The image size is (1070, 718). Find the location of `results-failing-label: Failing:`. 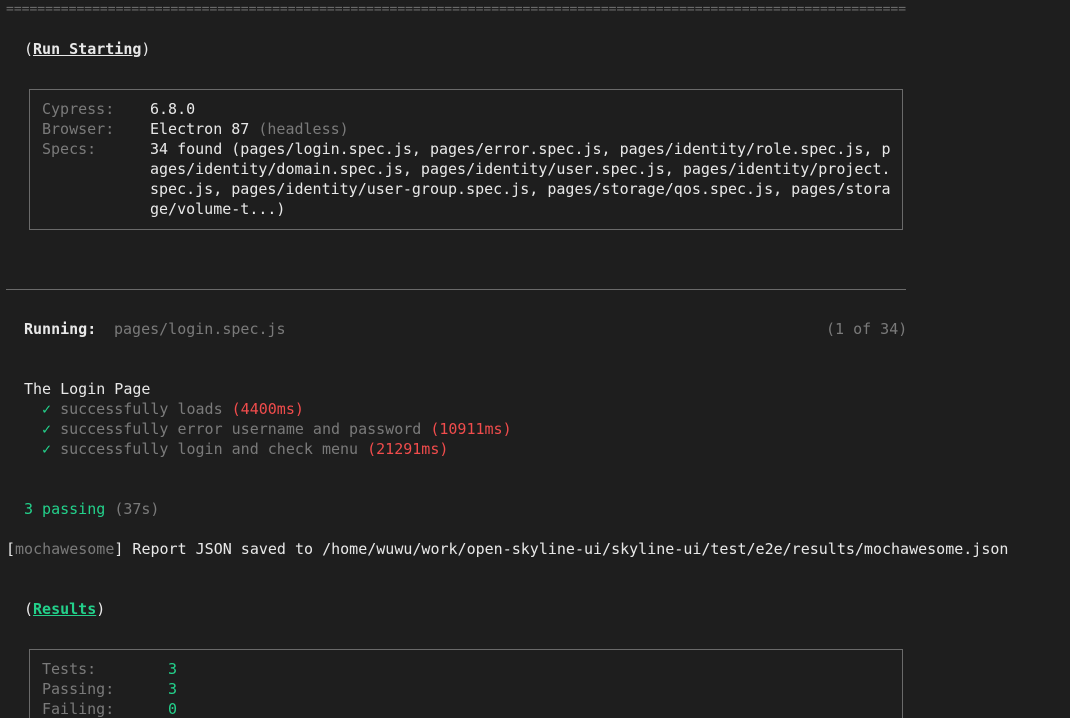

results-failing-label: Failing: is located at coordinates (78, 709).